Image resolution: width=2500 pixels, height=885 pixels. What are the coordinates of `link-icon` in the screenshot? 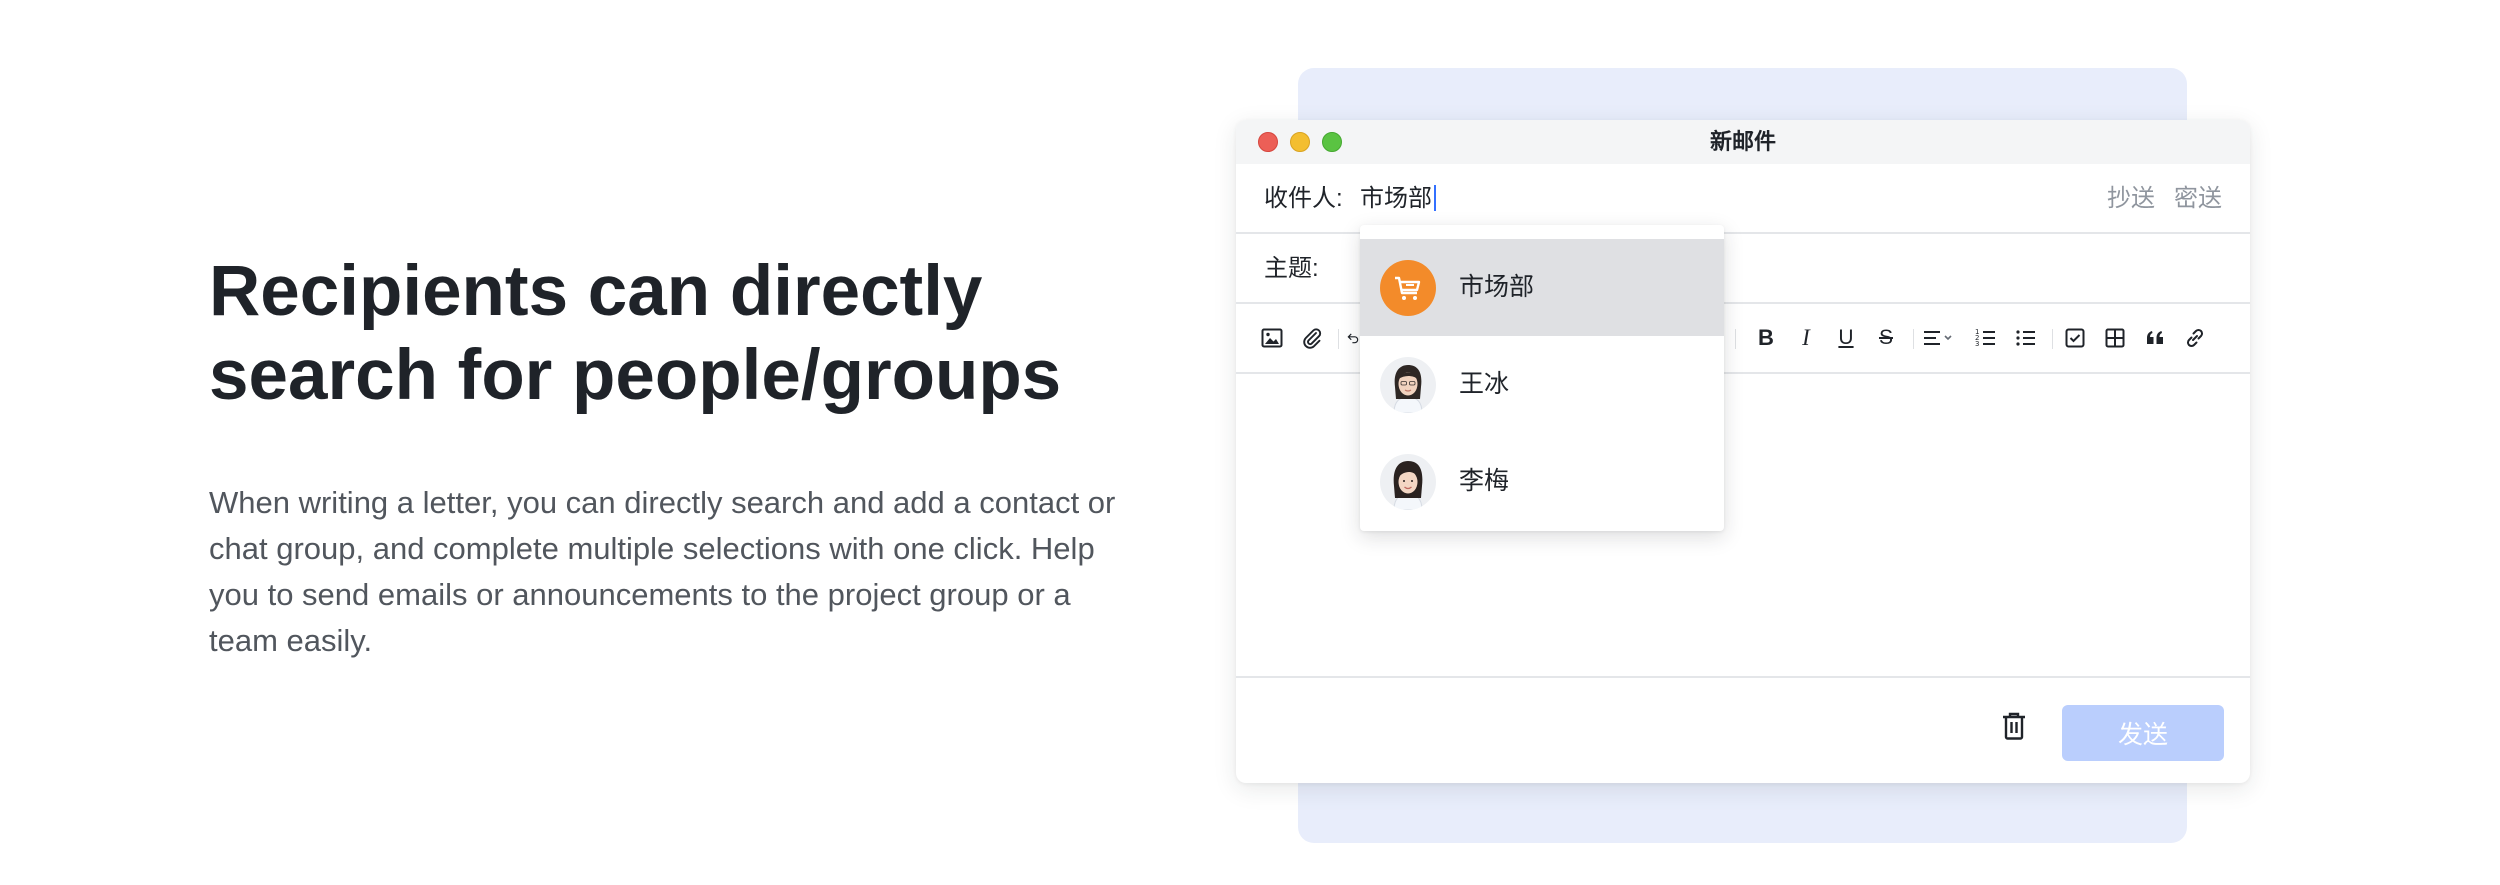 It's located at (2195, 338).